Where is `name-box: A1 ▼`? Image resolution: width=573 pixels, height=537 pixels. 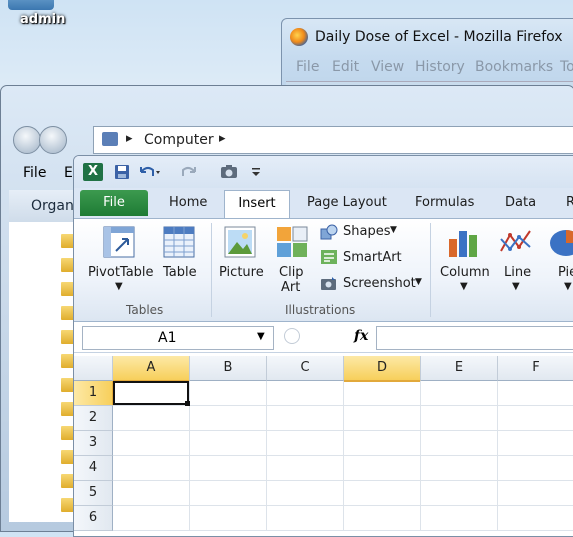
name-box: A1 ▼ is located at coordinates (178, 338).